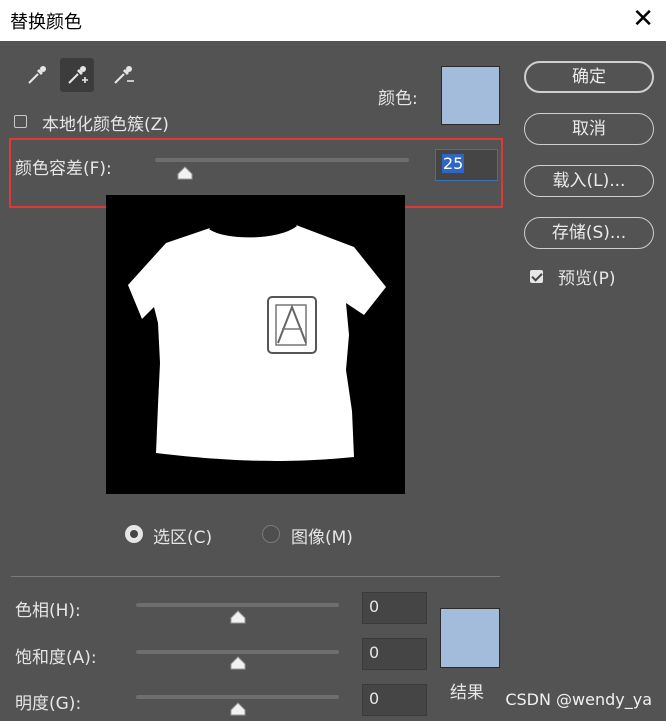 This screenshot has height=721, width=666. Describe the element at coordinates (394, 700) in the screenshot. I see `lightness-input: 0` at that location.